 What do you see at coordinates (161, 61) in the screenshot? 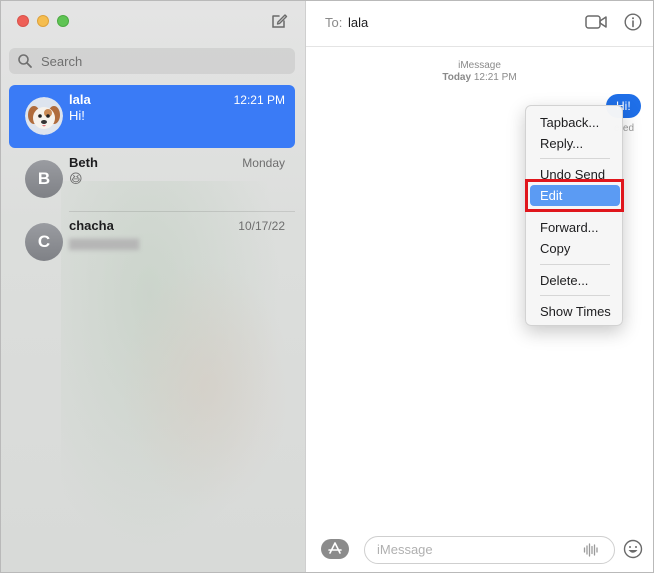
I see `search-input` at bounding box center [161, 61].